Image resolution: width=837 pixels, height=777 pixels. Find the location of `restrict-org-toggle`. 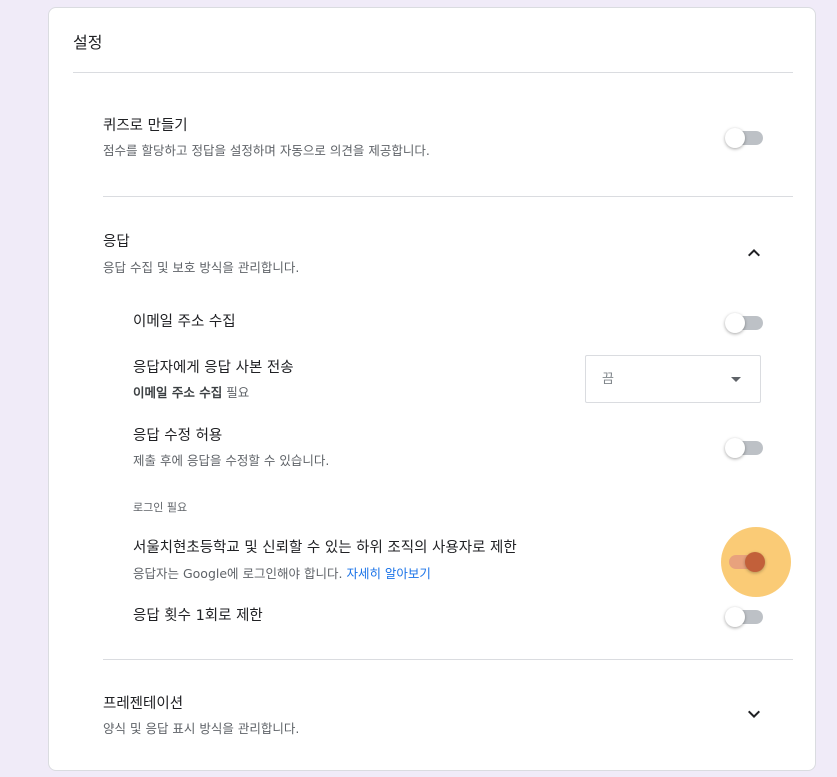

restrict-org-toggle is located at coordinates (745, 562).